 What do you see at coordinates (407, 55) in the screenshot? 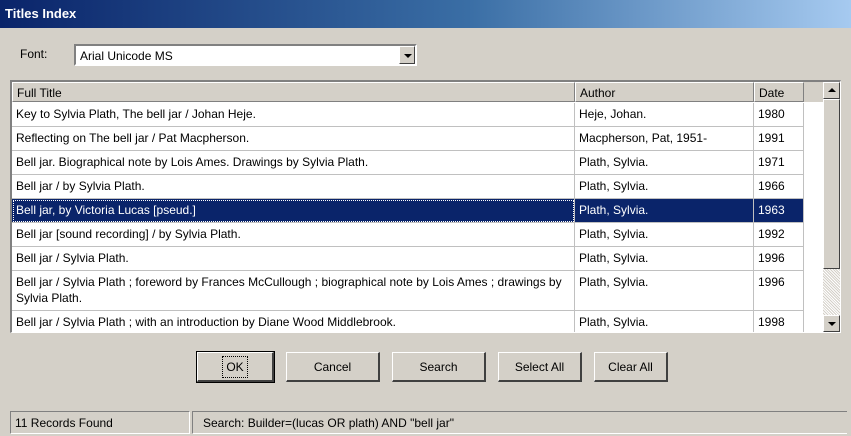
I see `chevron-down-icon` at bounding box center [407, 55].